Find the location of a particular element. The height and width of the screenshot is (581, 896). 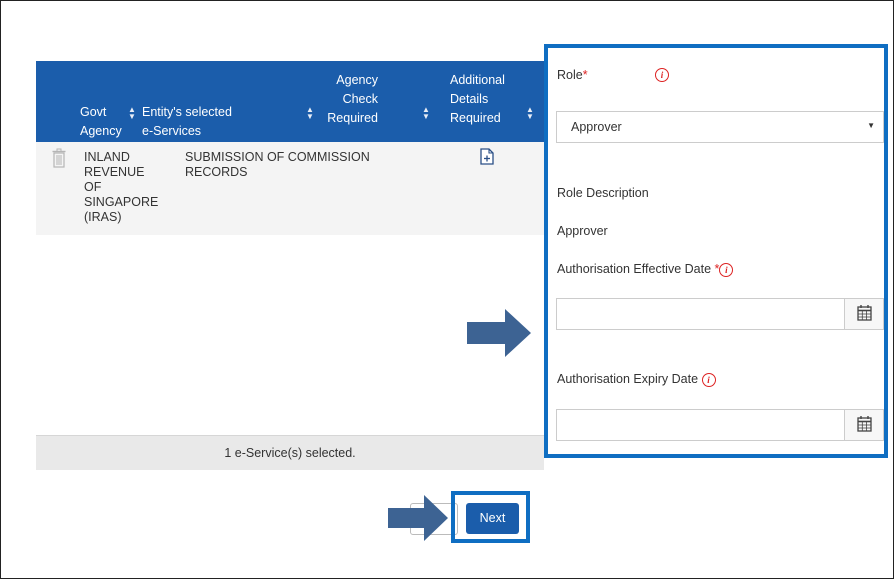

trash-icon is located at coordinates (59, 158).